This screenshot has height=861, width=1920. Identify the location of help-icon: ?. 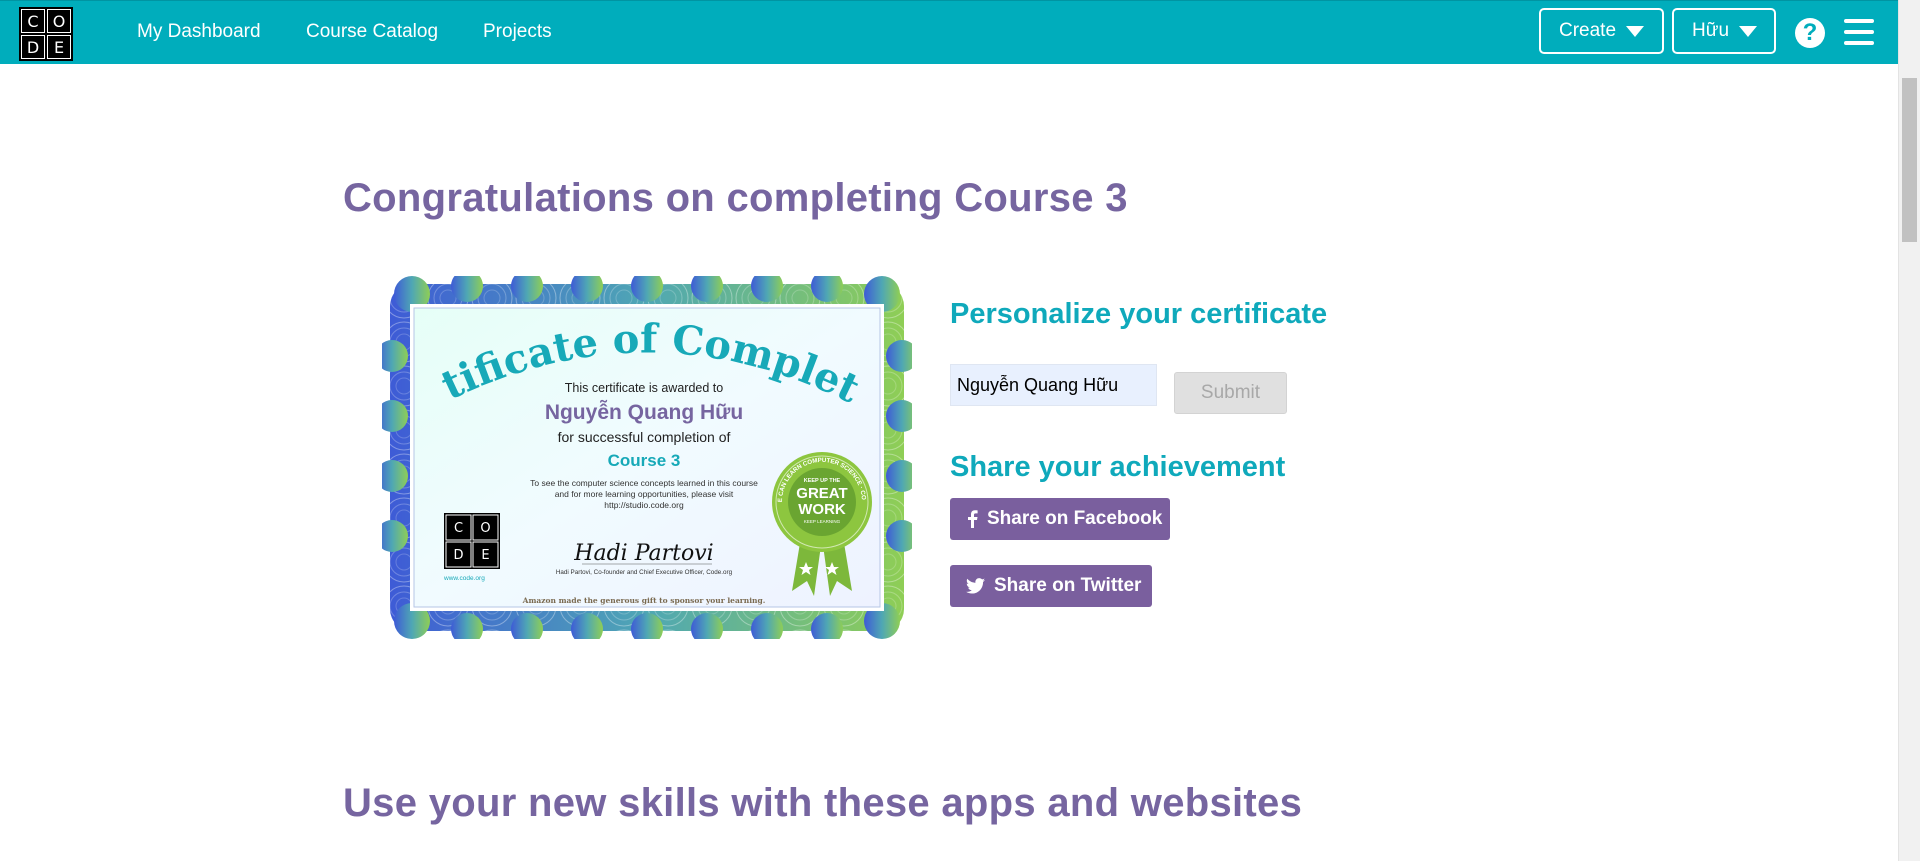
(1810, 33).